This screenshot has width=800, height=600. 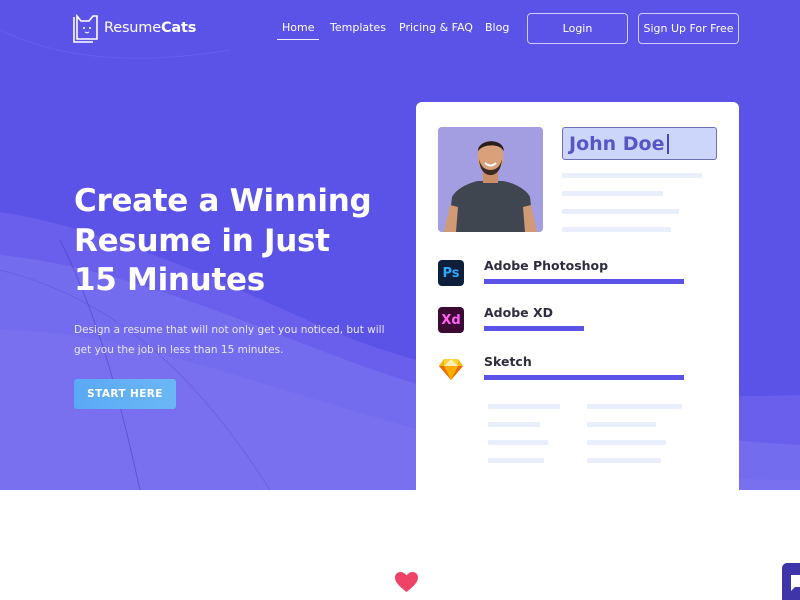 What do you see at coordinates (298, 30) in the screenshot?
I see `nav-home: Home` at bounding box center [298, 30].